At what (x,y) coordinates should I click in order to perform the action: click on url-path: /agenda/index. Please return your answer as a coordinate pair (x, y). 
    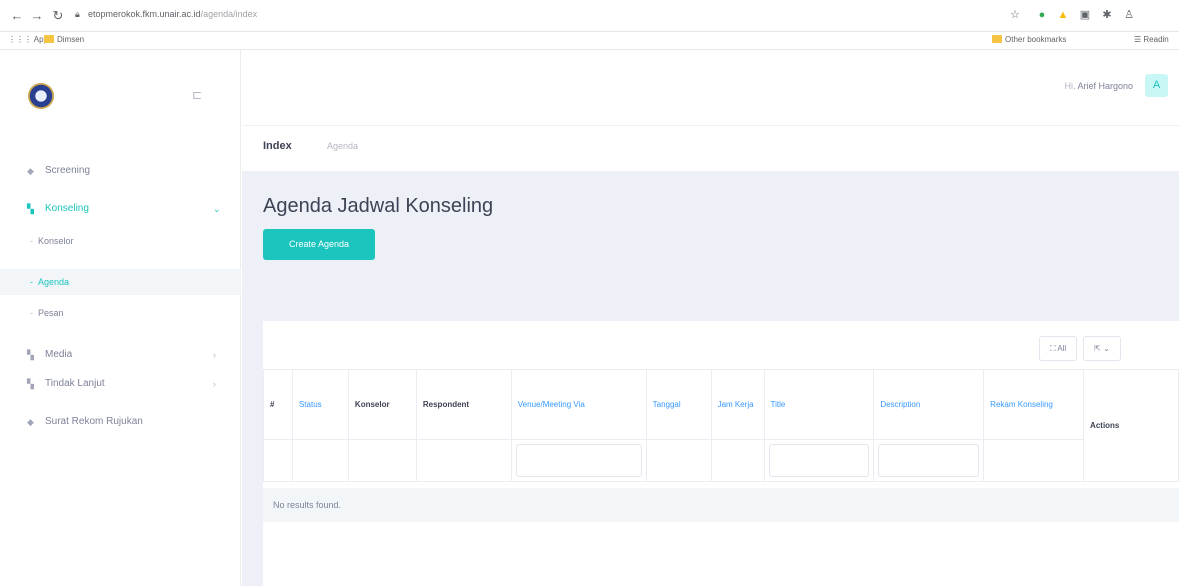
    Looking at the image, I should click on (229, 14).